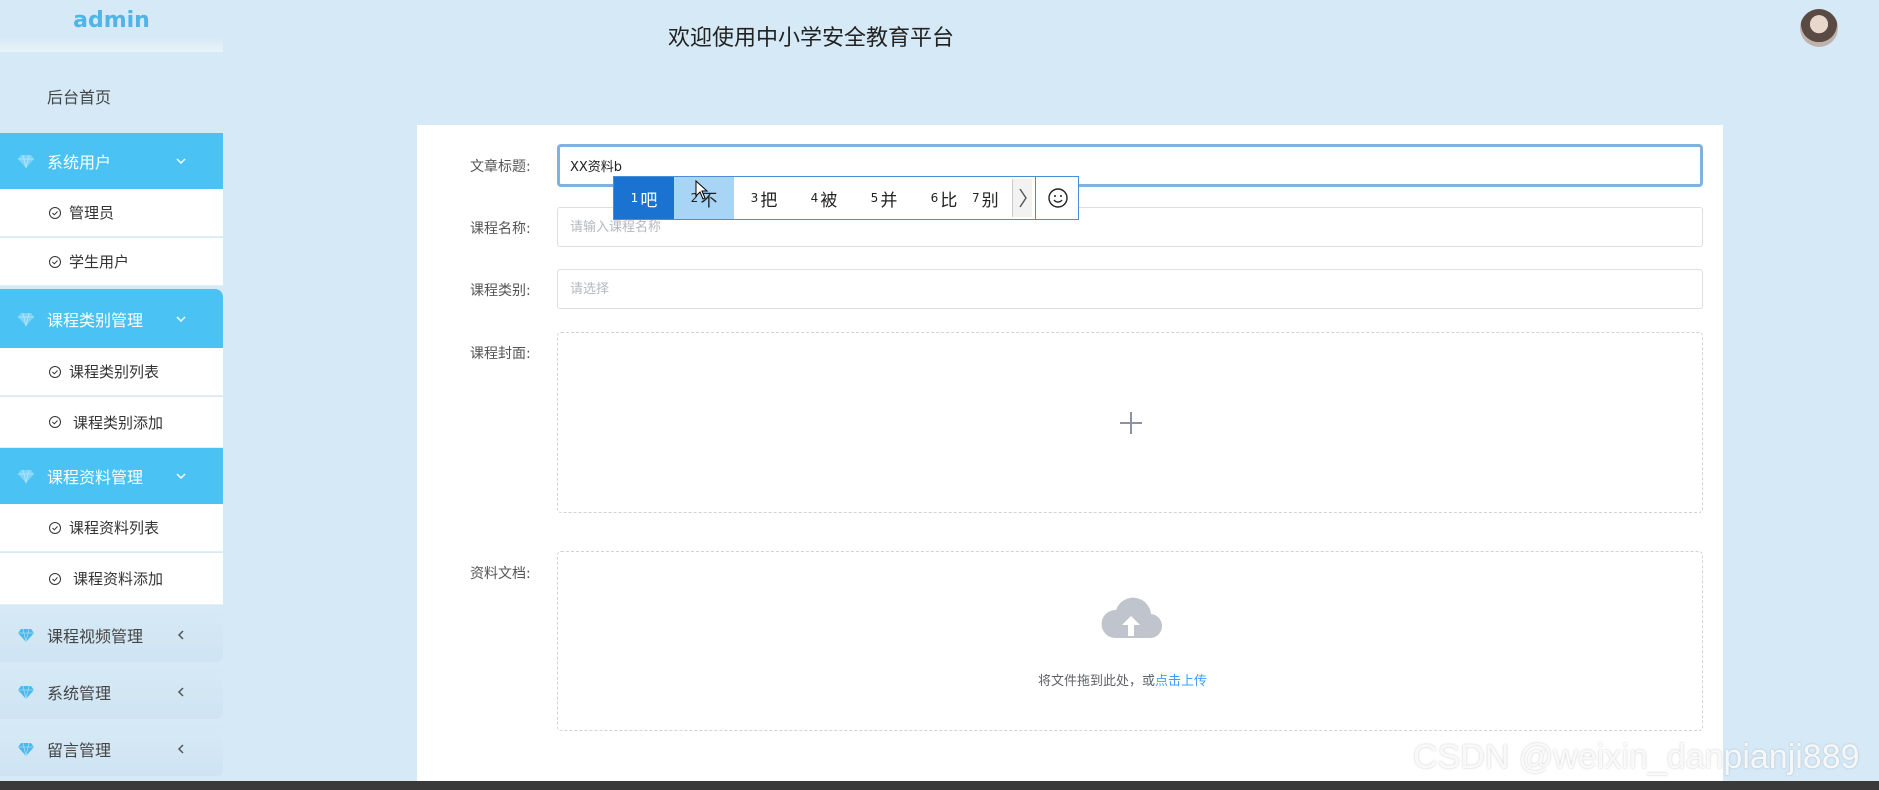 Image resolution: width=1879 pixels, height=790 pixels. What do you see at coordinates (95, 477) in the screenshot?
I see `sidebar-group-label: 课程资料管理` at bounding box center [95, 477].